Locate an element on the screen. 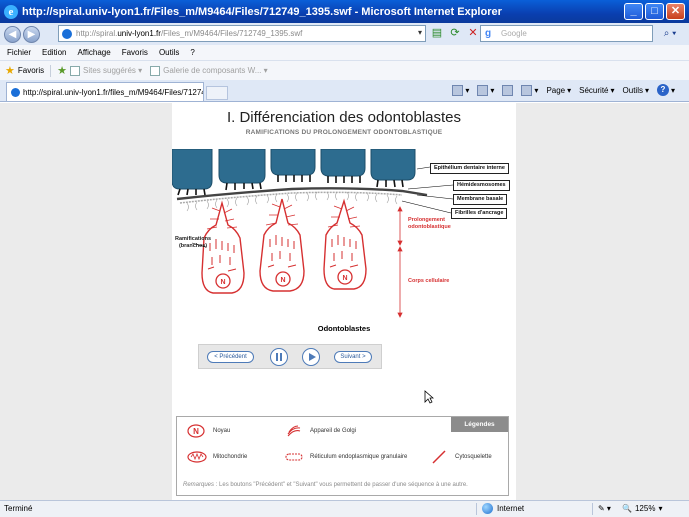 This screenshot has width=689, height=517. mitochondria-icon is located at coordinates (197, 457).